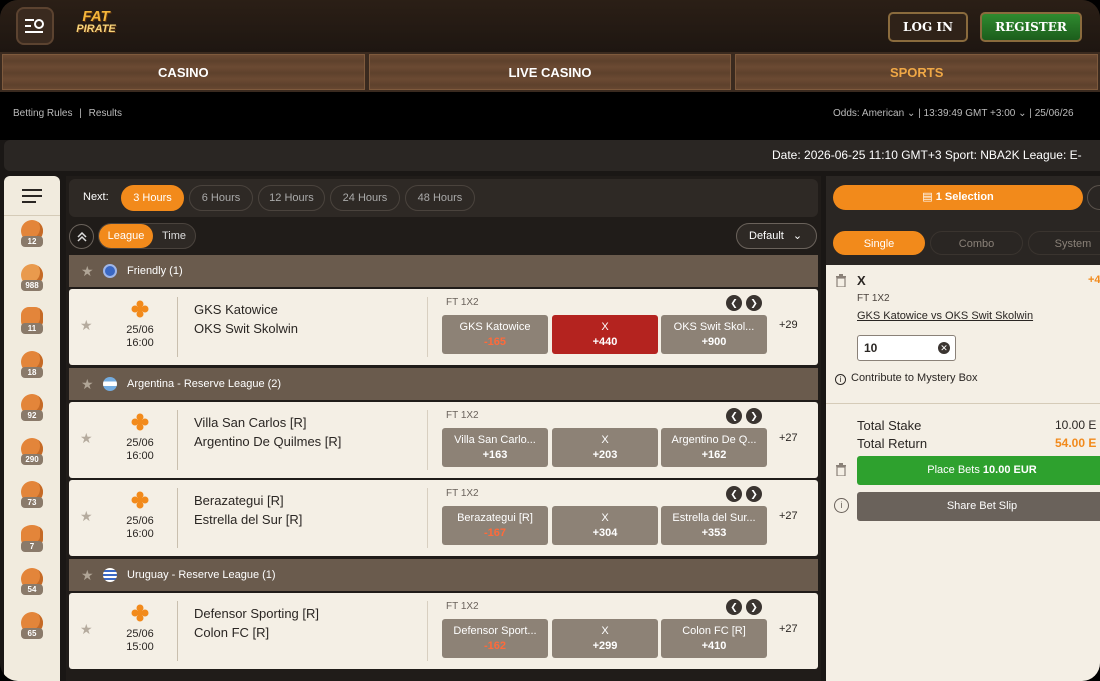 The width and height of the screenshot is (1100, 681). What do you see at coordinates (714, 334) in the screenshot?
I see `odd-away-button: OKS Swit Skol... +900` at bounding box center [714, 334].